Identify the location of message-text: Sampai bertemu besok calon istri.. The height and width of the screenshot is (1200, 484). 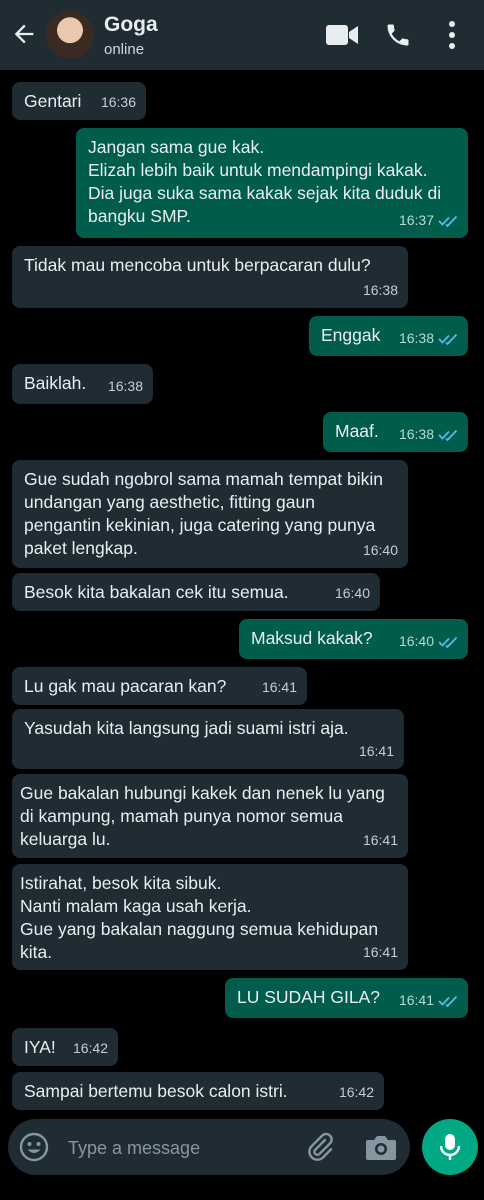
(156, 1091).